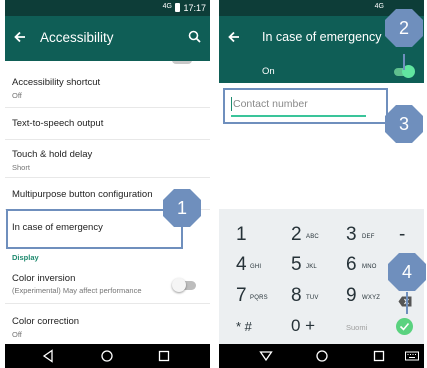  I want to click on key-2: 2 ABC, so click(316, 237).